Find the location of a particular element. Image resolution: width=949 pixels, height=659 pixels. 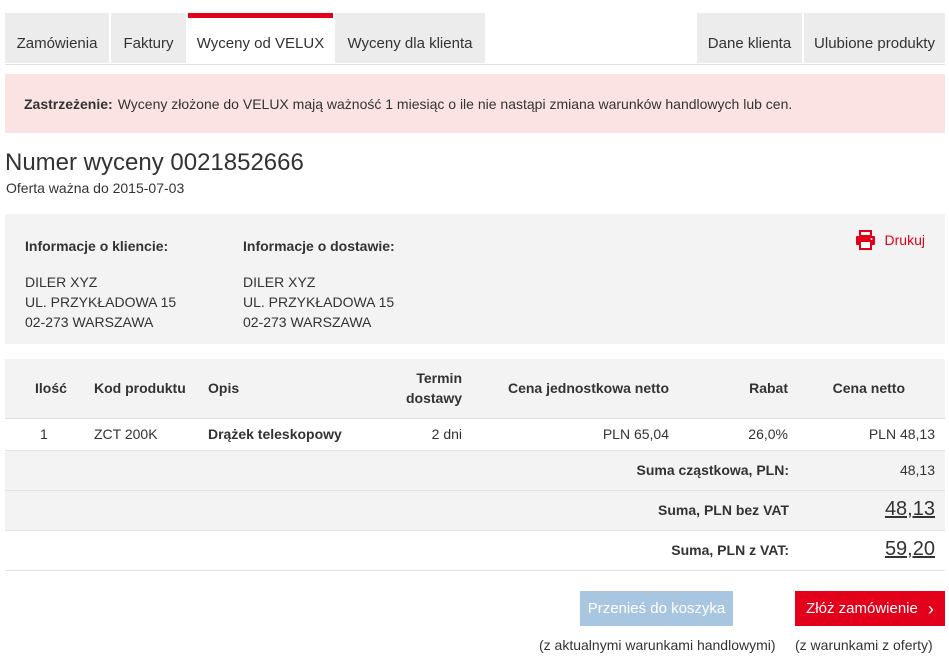

tab-client-quotes: Wyceny dla klienta is located at coordinates (410, 38).